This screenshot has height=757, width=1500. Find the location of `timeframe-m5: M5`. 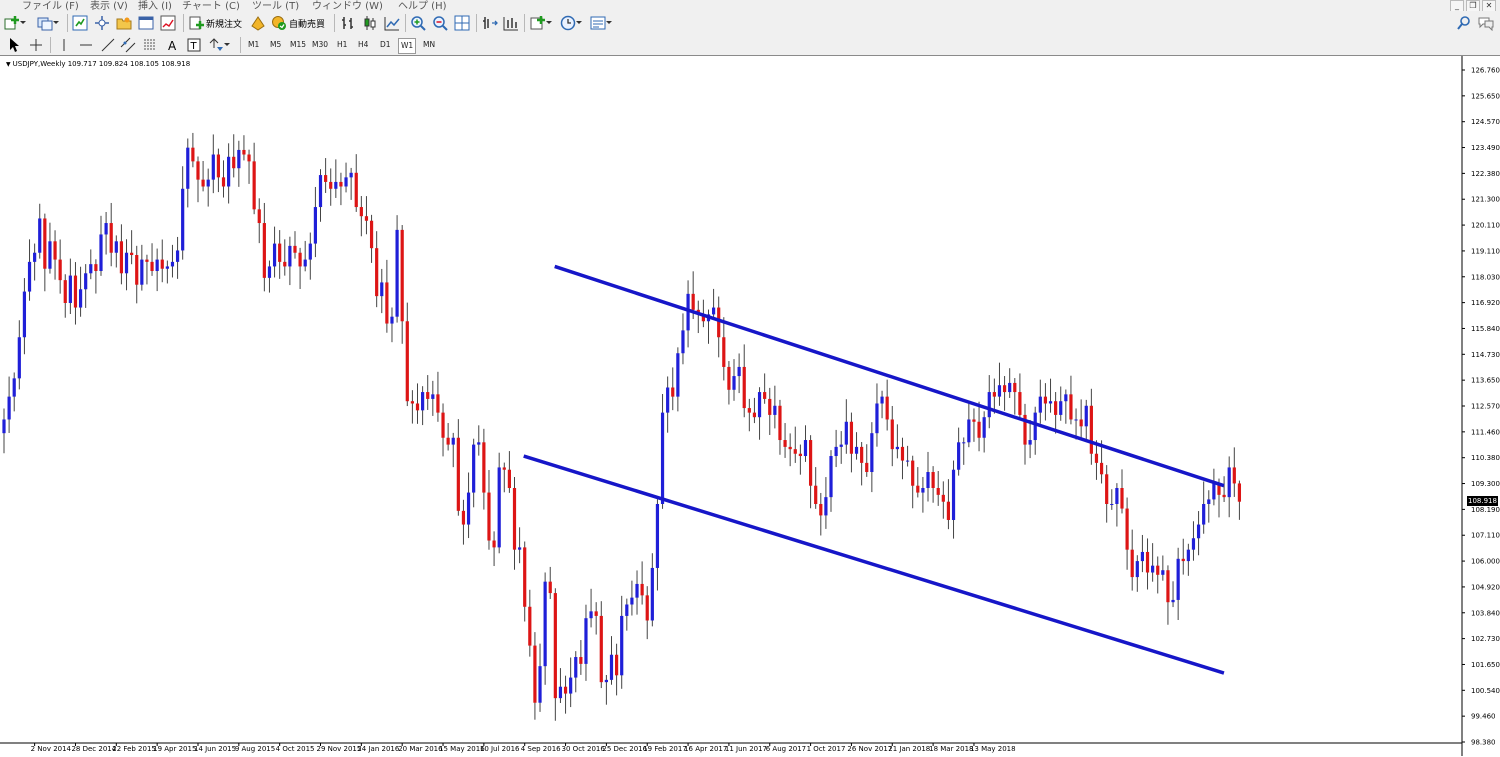

timeframe-m5: M5 is located at coordinates (275, 45).